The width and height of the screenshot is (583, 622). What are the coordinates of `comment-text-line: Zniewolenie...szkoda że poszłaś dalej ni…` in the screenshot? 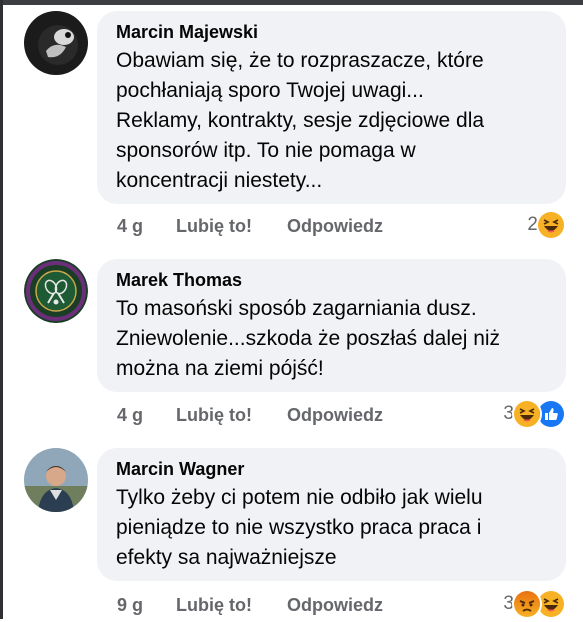 It's located at (308, 338).